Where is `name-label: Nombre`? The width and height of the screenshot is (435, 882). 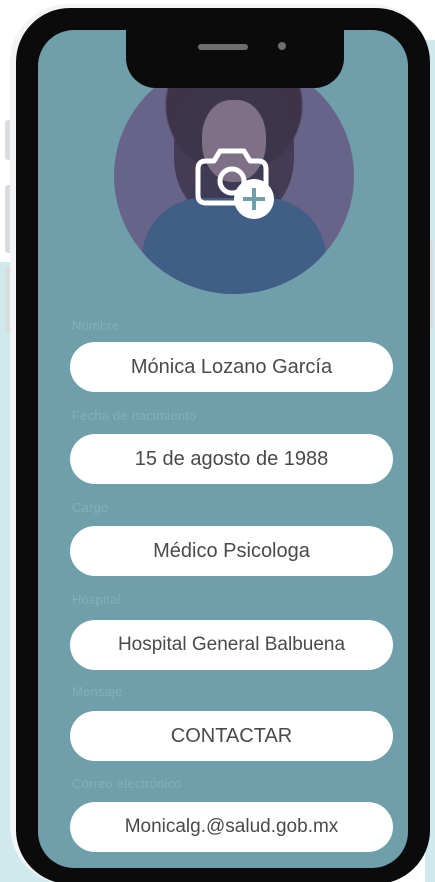
name-label: Nombre is located at coordinates (96, 325).